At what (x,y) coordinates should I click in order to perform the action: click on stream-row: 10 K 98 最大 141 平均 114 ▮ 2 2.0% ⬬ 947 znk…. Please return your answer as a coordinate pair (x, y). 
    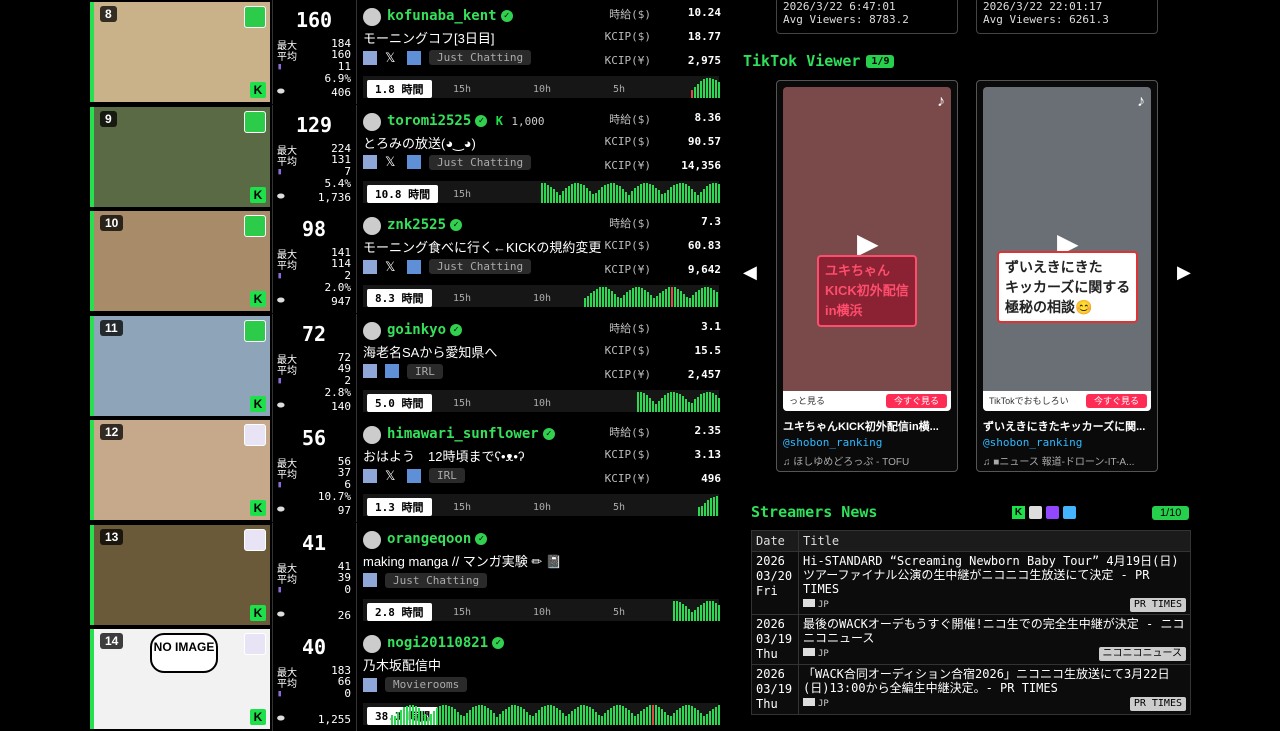
    Looking at the image, I should click on (408, 261).